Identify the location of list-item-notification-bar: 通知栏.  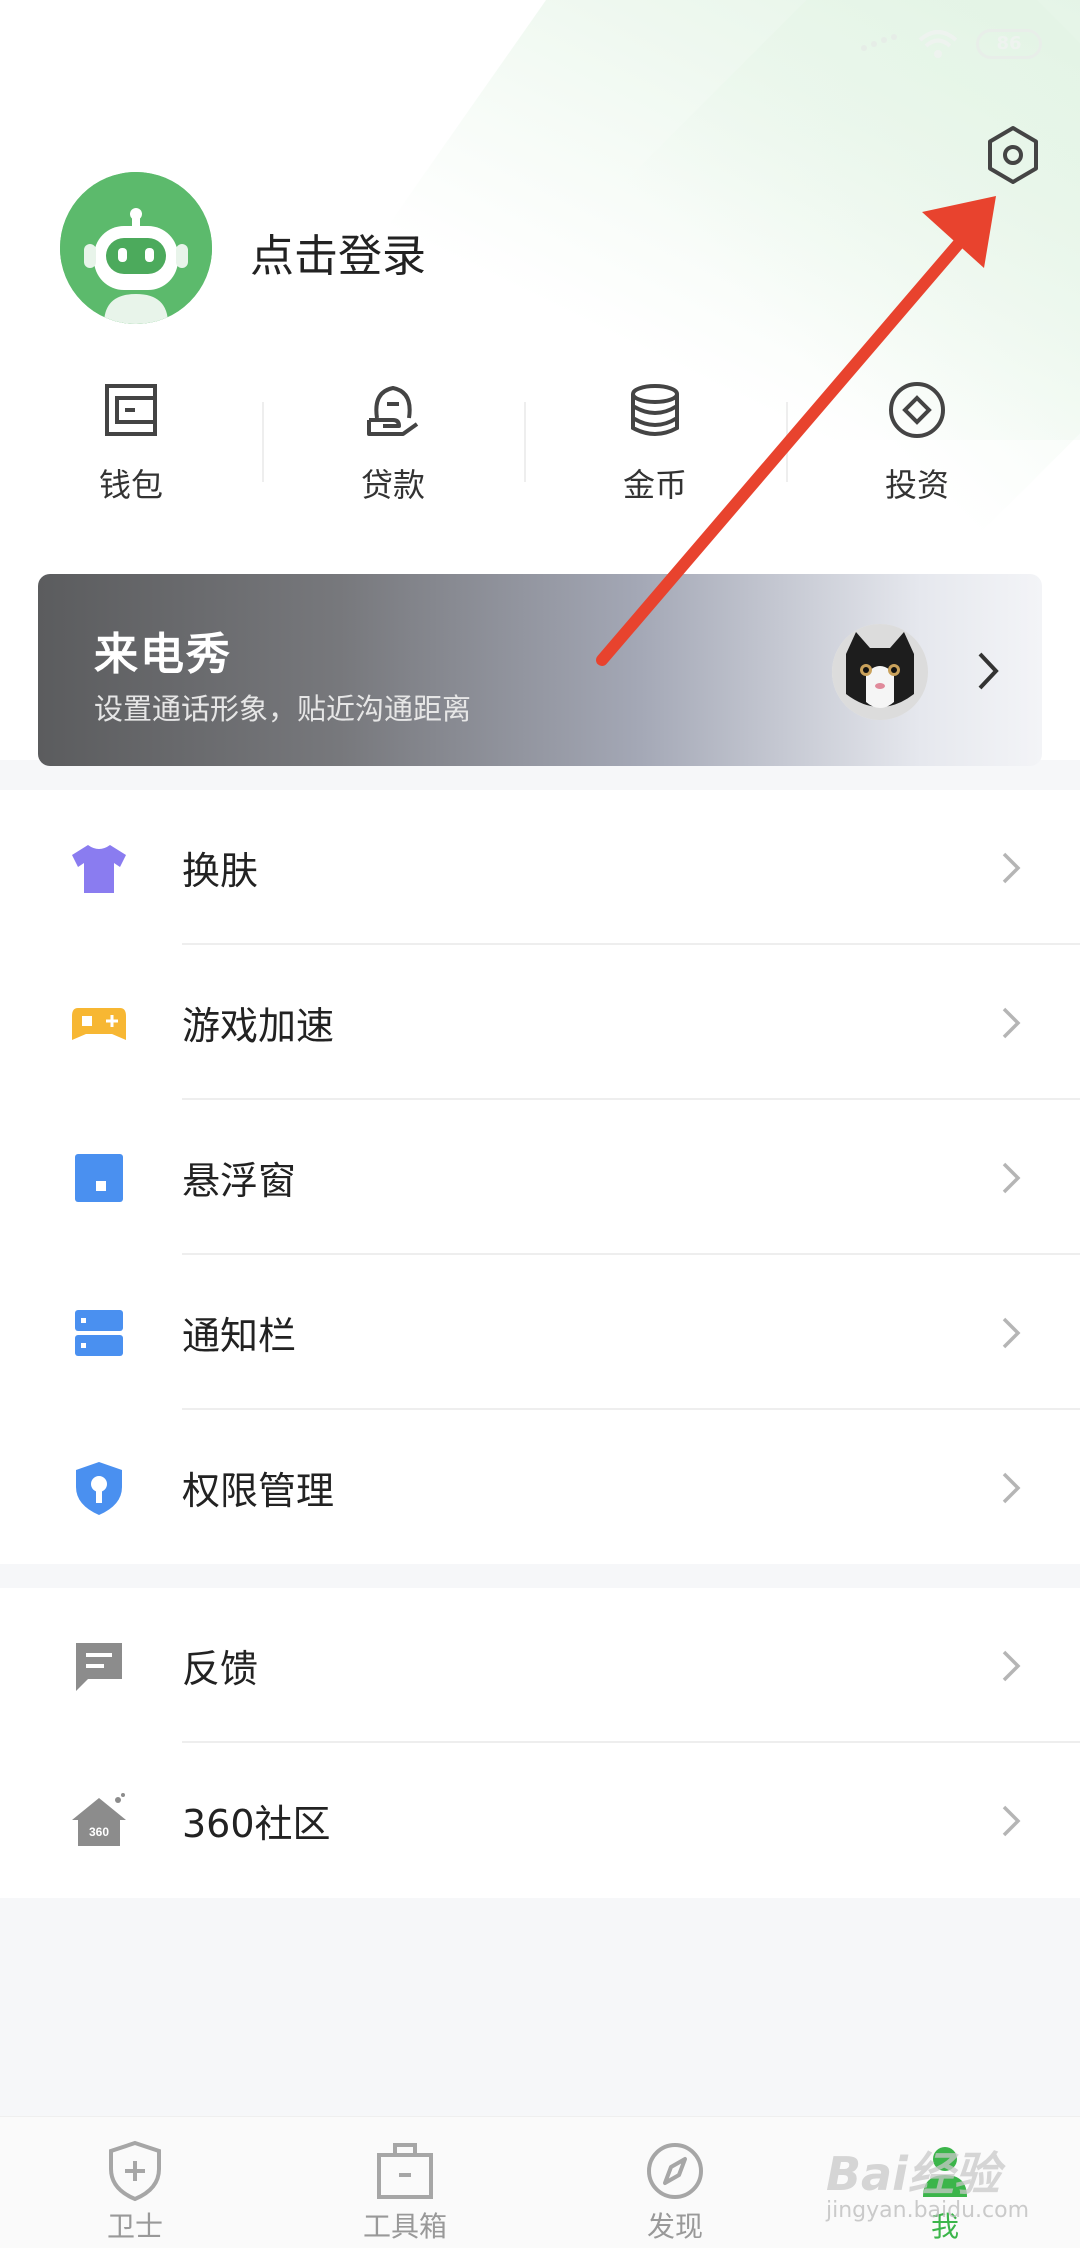
(540, 1332).